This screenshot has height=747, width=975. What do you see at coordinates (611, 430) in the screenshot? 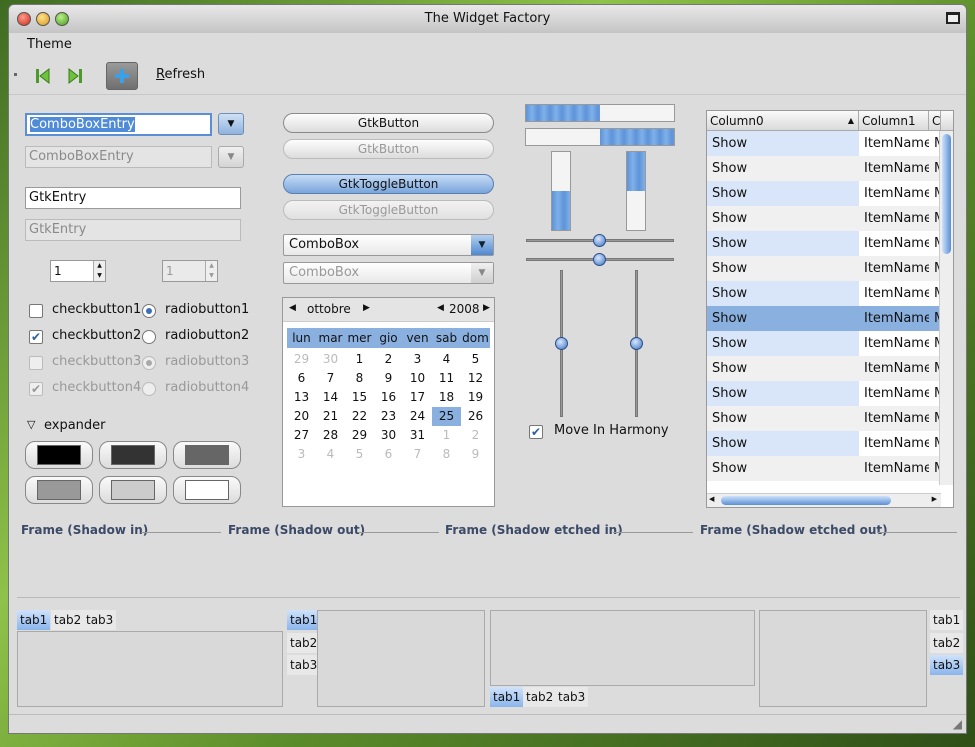
I see `move-in-harmony-label: Move In Harmony` at bounding box center [611, 430].